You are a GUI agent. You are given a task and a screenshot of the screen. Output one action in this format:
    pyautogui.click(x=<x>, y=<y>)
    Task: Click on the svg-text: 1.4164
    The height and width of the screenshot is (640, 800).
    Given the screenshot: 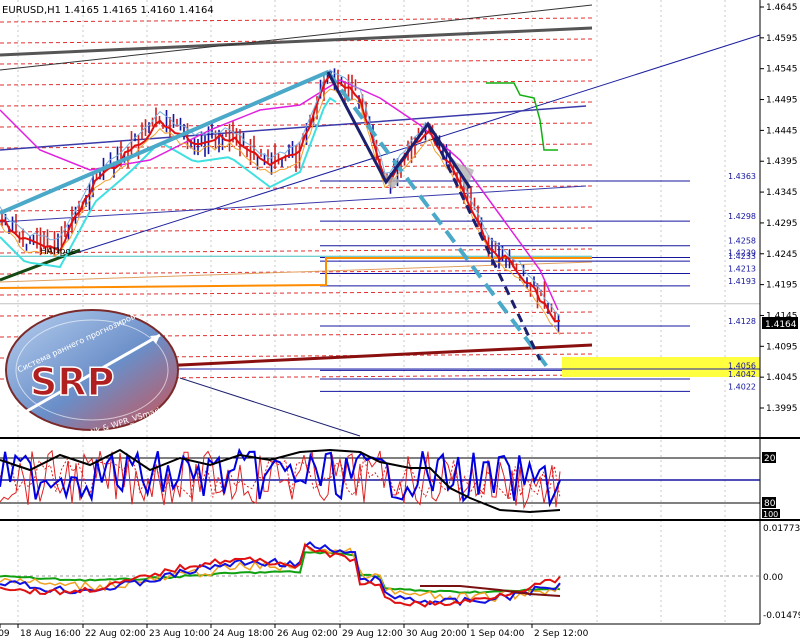 What is the action you would take?
    pyautogui.click(x=781, y=325)
    